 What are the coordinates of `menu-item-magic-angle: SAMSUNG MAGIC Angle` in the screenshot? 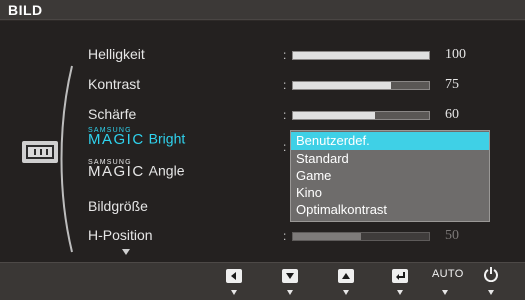 It's located at (136, 169).